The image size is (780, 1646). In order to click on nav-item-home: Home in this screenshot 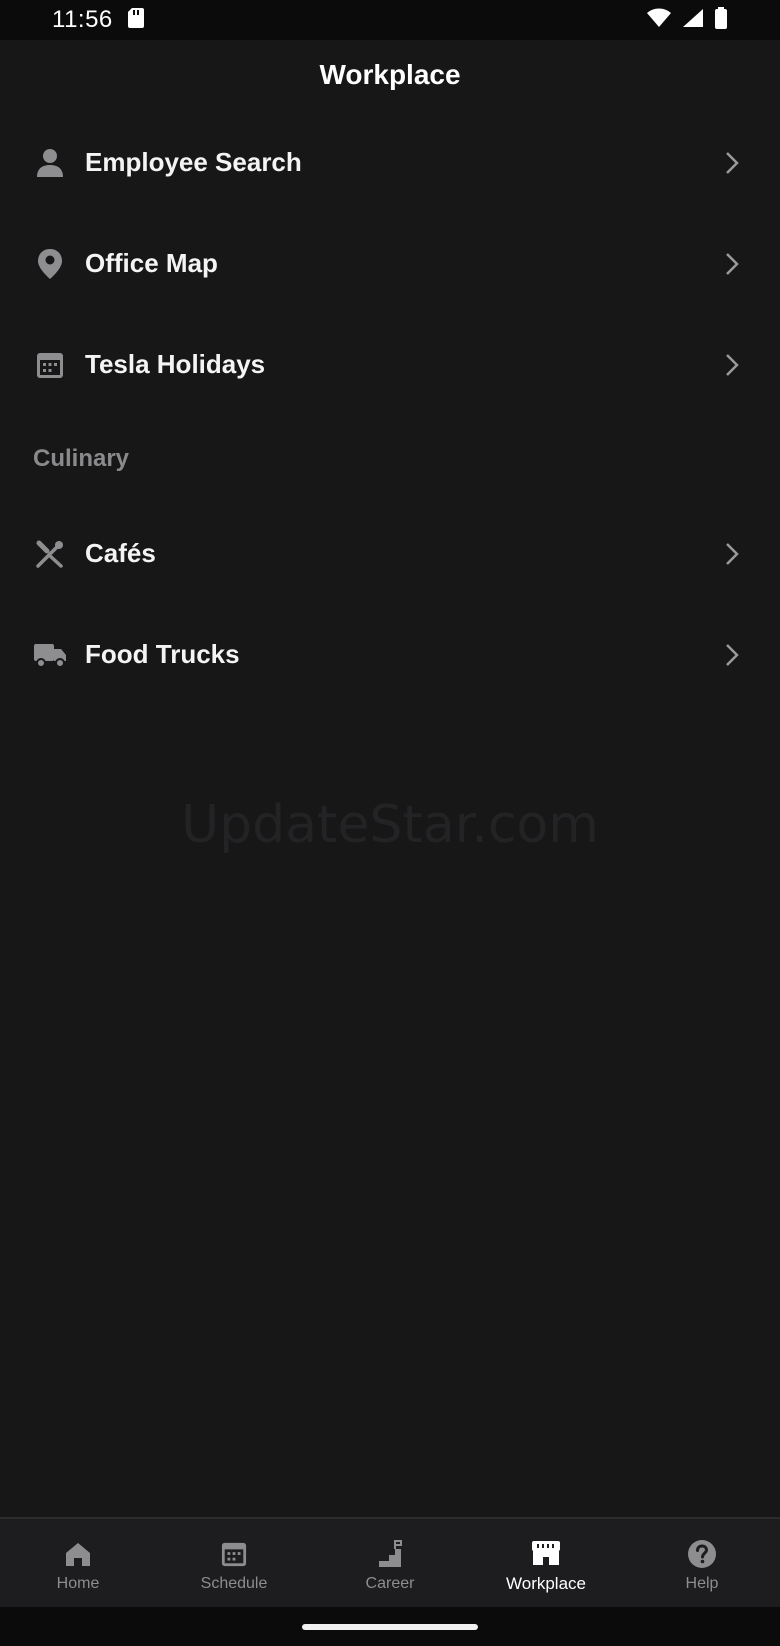, I will do `click(78, 1563)`.